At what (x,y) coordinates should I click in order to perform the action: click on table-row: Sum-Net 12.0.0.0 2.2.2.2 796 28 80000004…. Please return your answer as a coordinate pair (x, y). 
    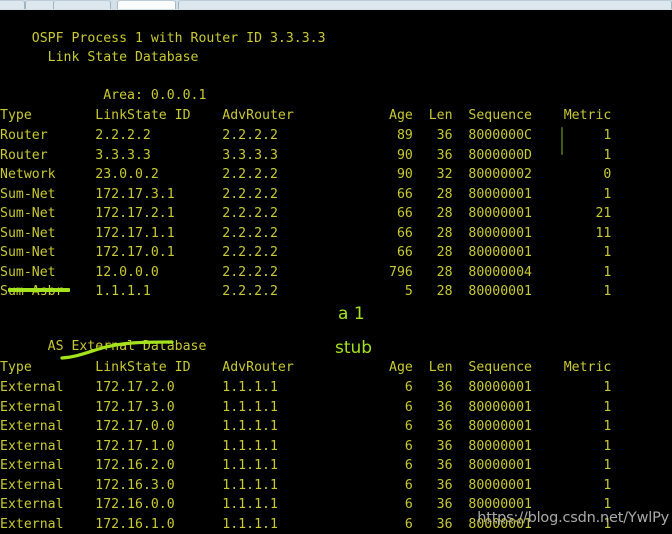
    Looking at the image, I should click on (306, 272).